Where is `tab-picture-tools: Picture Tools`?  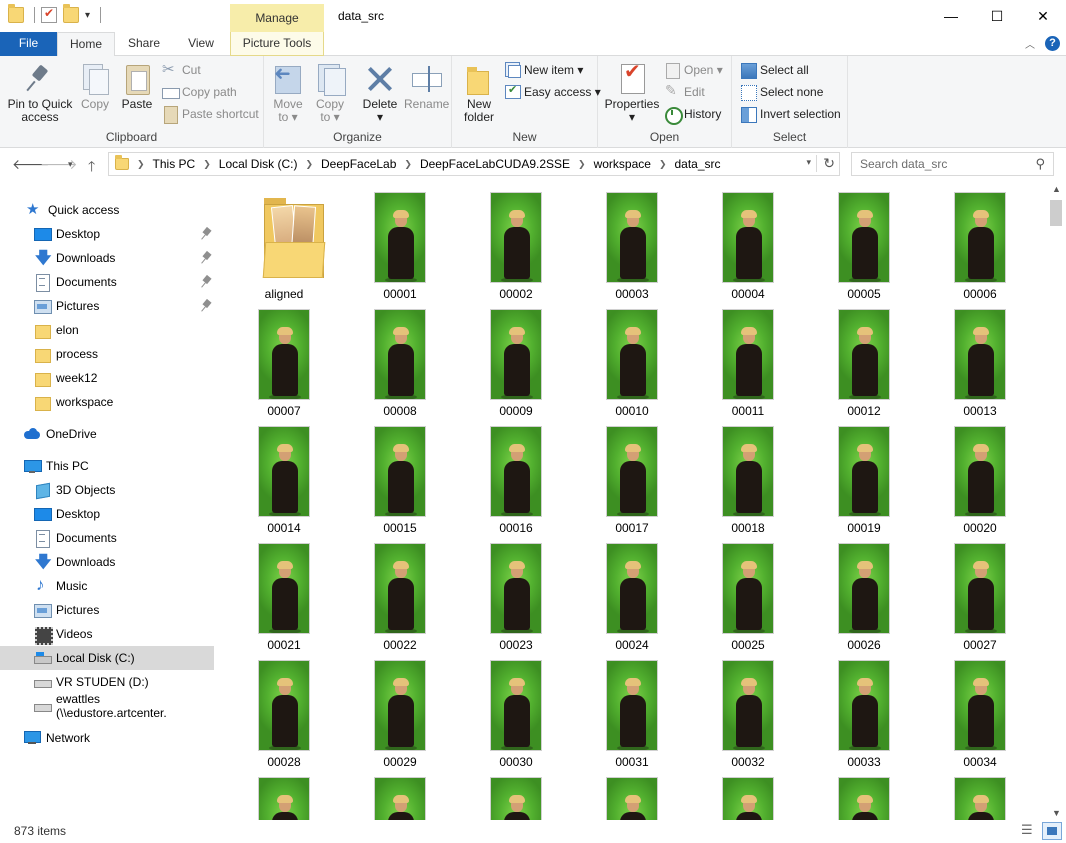 tab-picture-tools: Picture Tools is located at coordinates (277, 44).